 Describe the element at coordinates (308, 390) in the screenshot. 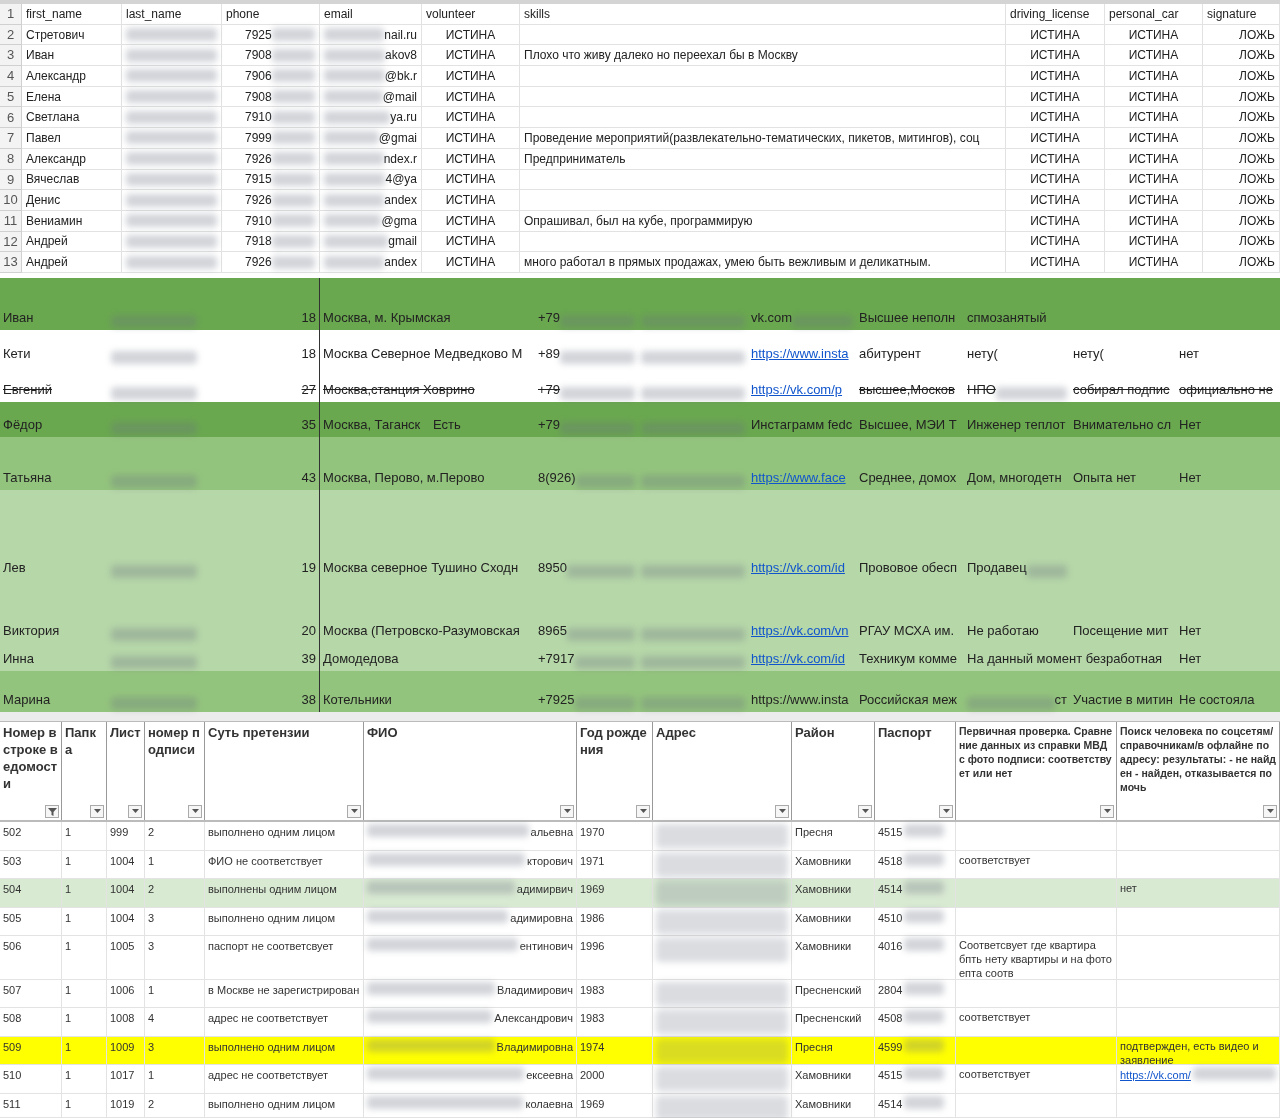

I see `table-cell-text: 27` at that location.